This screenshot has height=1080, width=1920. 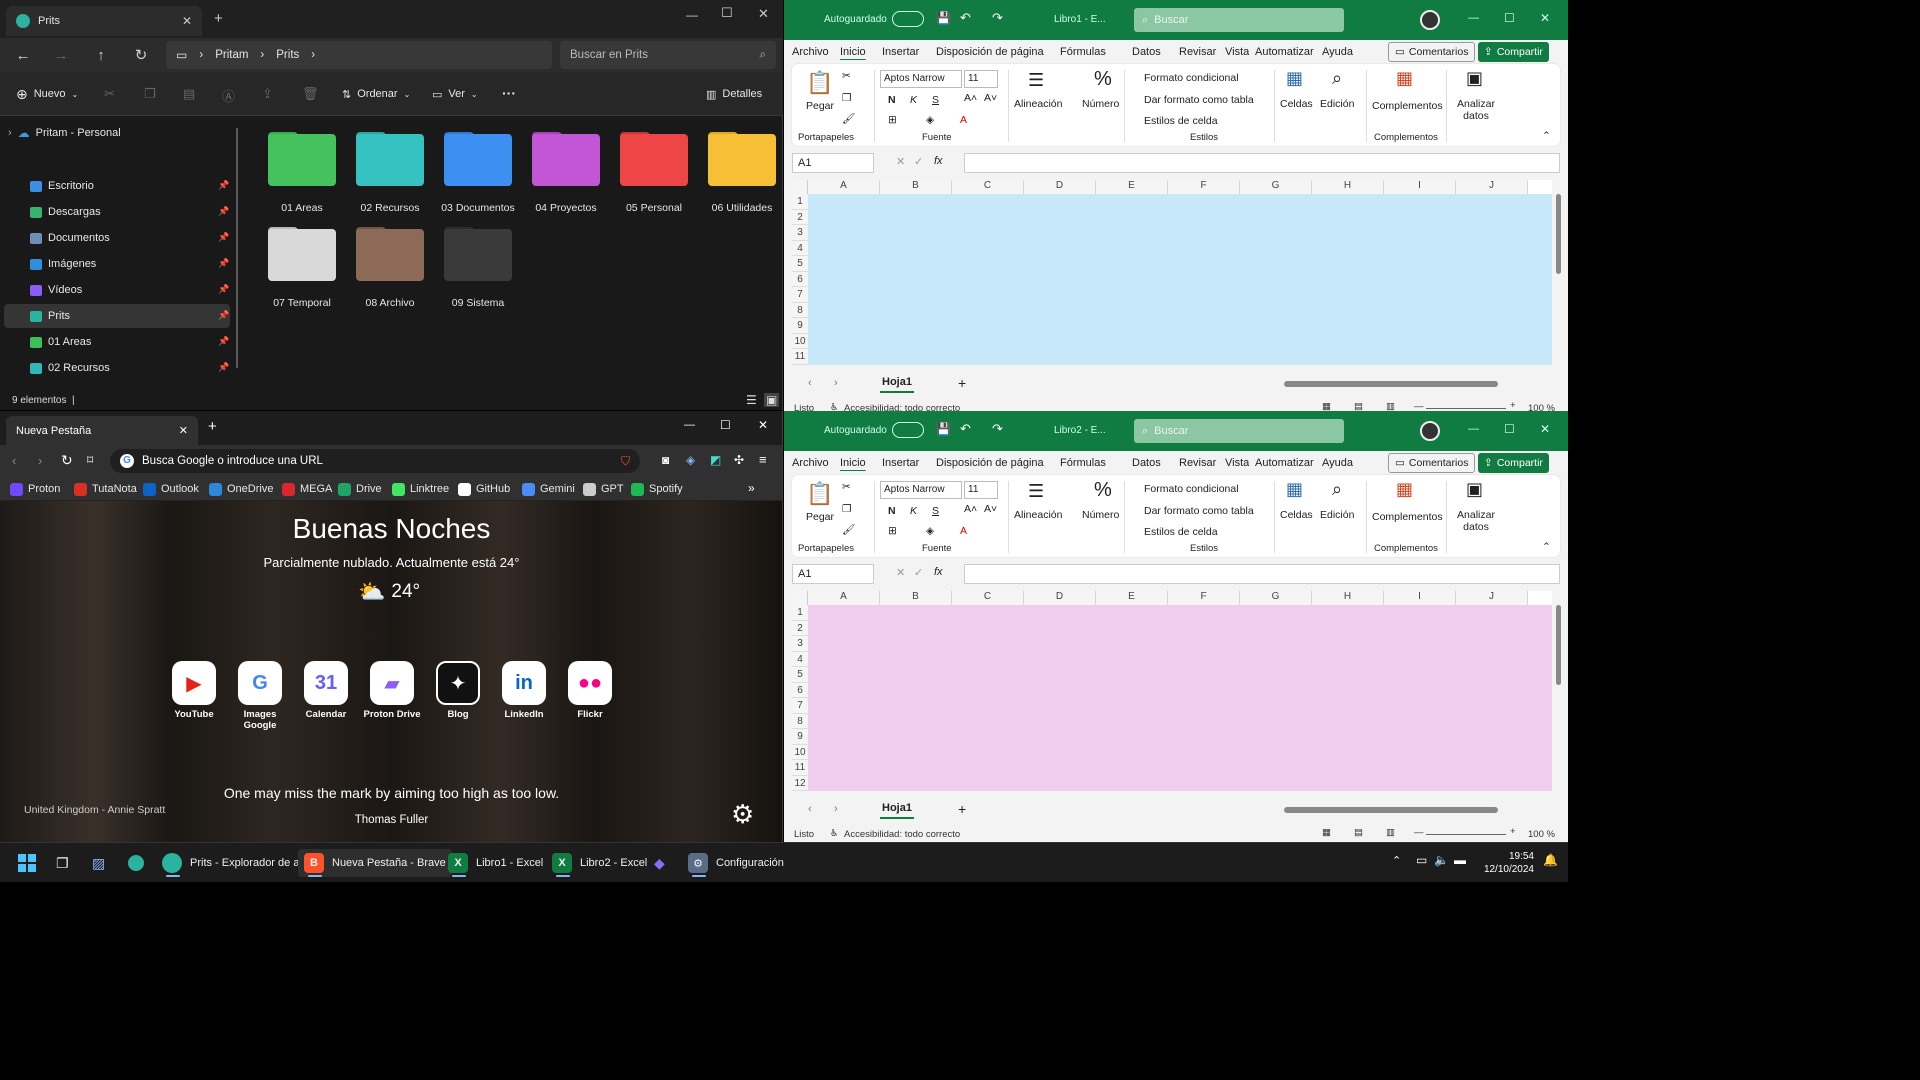 What do you see at coordinates (1420, 187) in the screenshot?
I see `column-header: I` at bounding box center [1420, 187].